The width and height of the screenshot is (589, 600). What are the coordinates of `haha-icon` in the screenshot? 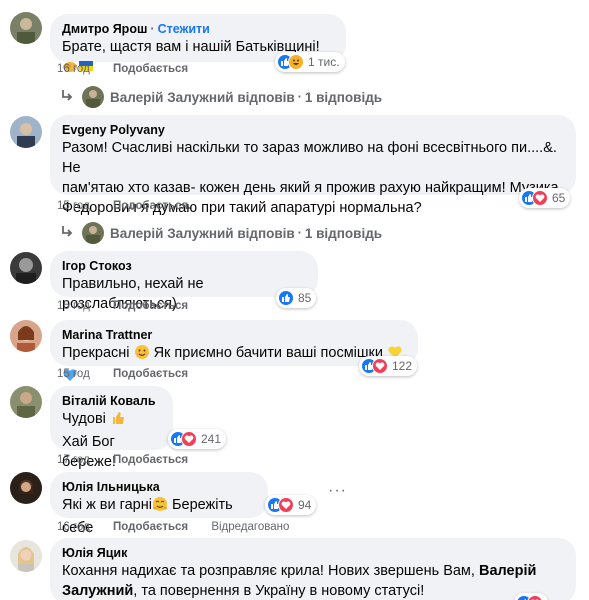 It's located at (296, 62).